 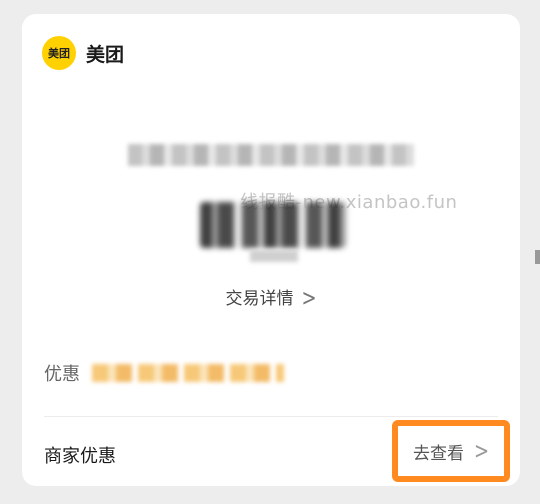 I want to click on blurred-description, so click(x=271, y=155).